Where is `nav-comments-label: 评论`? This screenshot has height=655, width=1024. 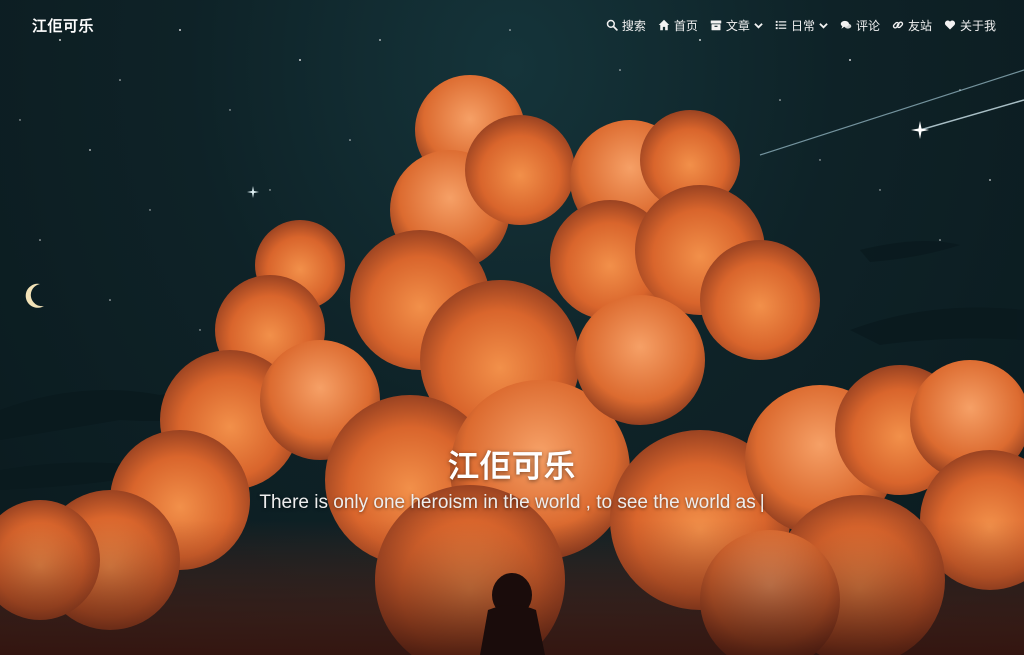 nav-comments-label: 评论 is located at coordinates (867, 25).